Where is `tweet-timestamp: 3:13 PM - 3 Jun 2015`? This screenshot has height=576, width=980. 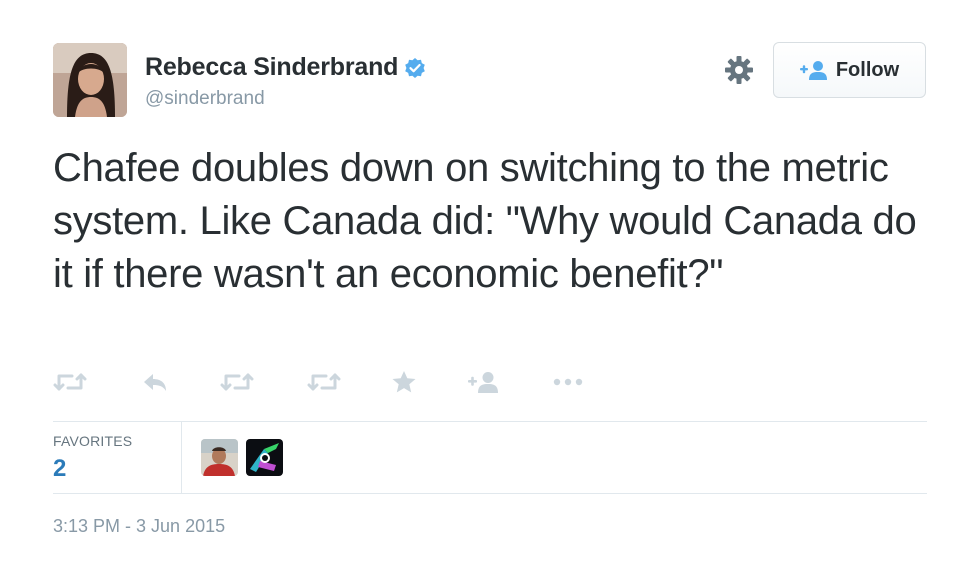 tweet-timestamp: 3:13 PM - 3 Jun 2015 is located at coordinates (139, 526).